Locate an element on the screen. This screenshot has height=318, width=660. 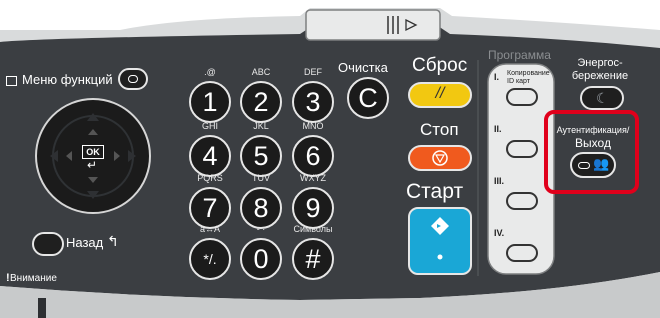
key-5: 6 is located at coordinates (313, 156).